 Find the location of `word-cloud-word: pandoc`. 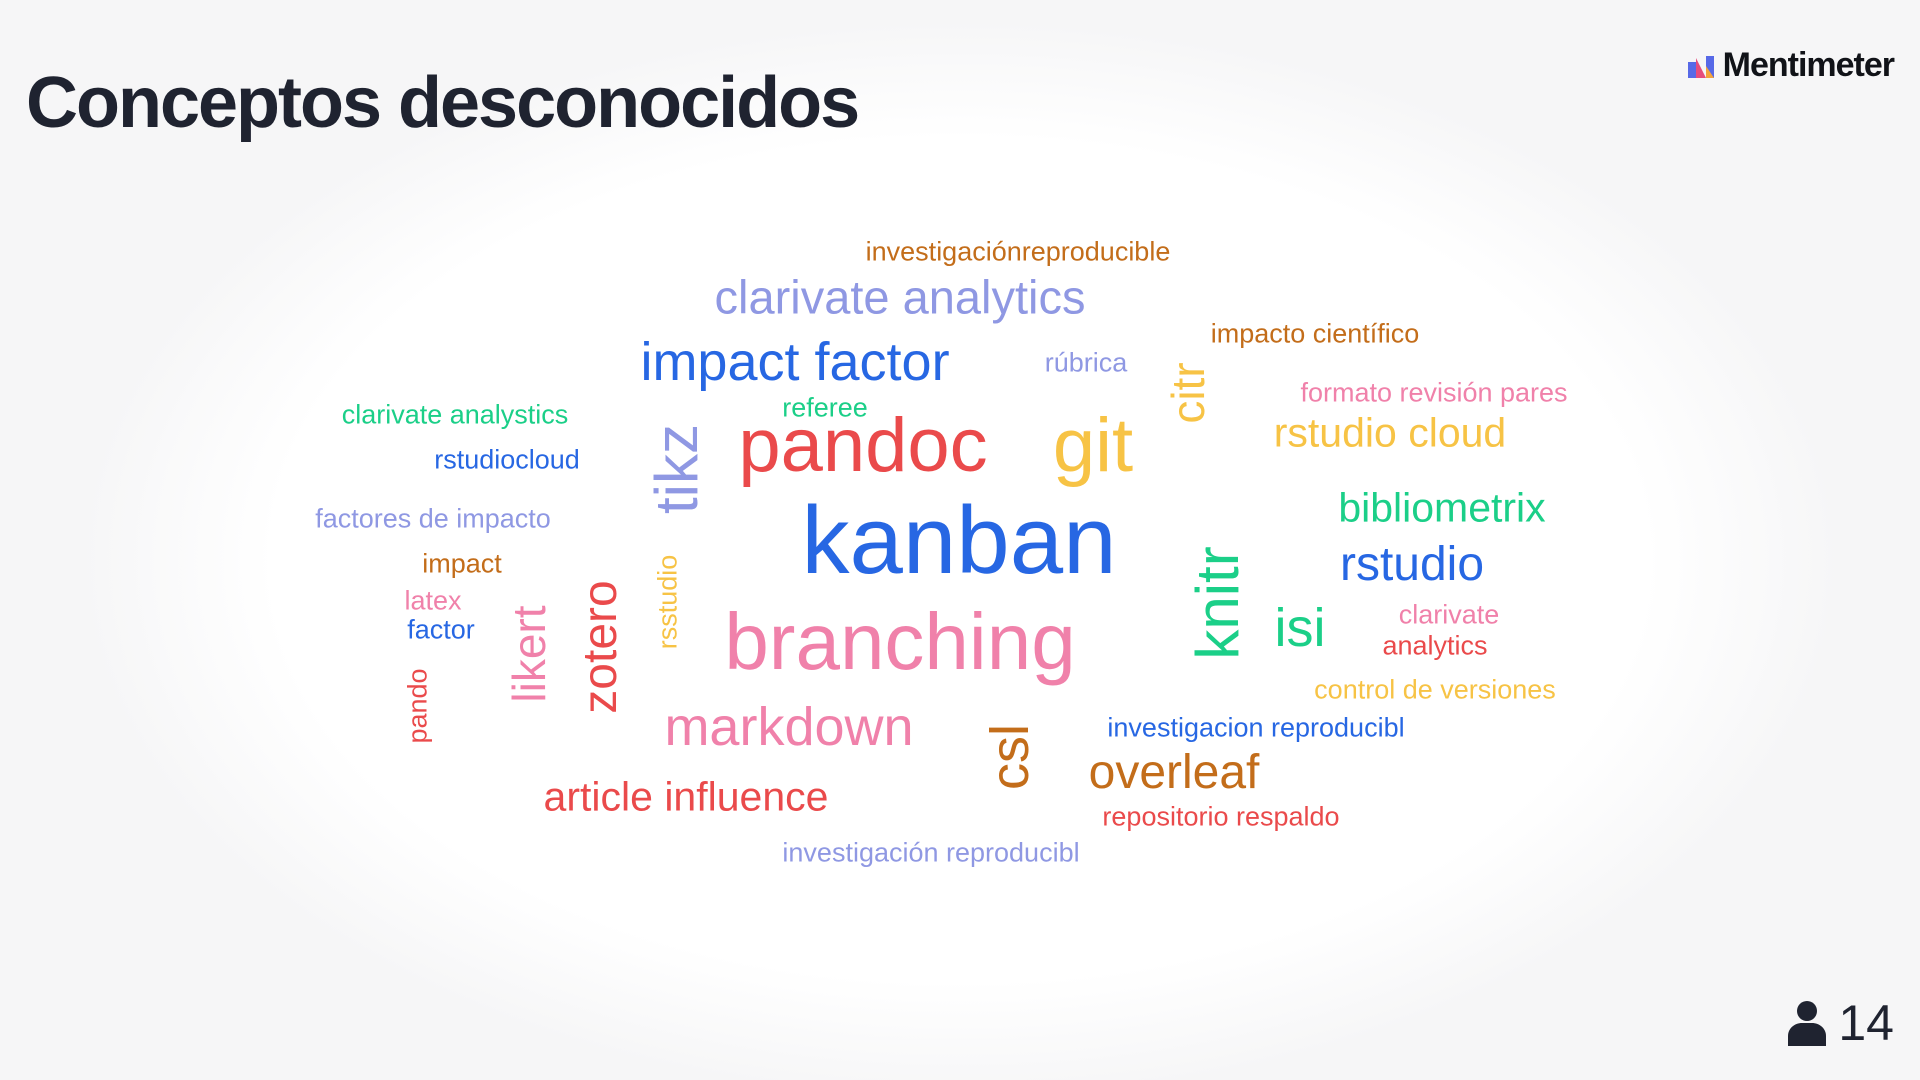

word-cloud-word: pandoc is located at coordinates (863, 445).